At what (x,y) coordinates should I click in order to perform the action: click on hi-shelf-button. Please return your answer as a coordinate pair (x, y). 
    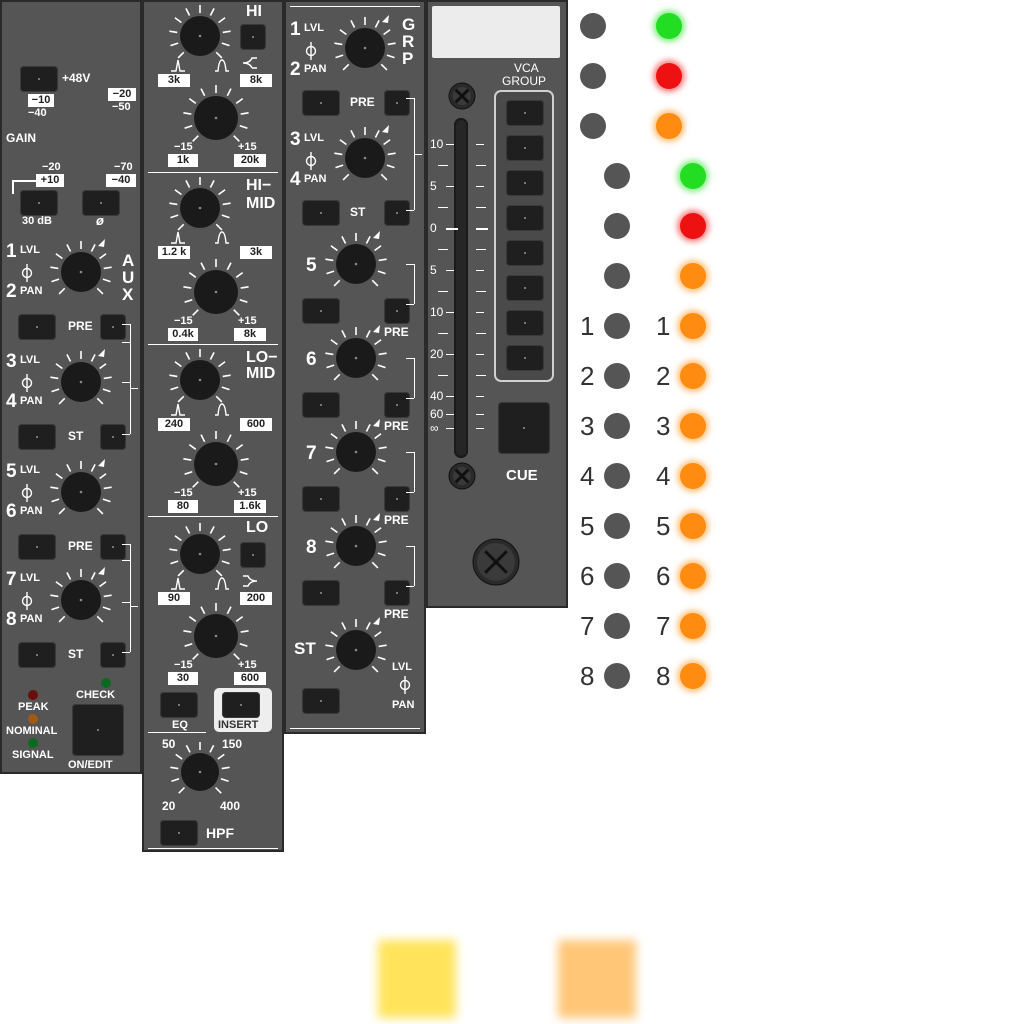
    Looking at the image, I should click on (253, 37).